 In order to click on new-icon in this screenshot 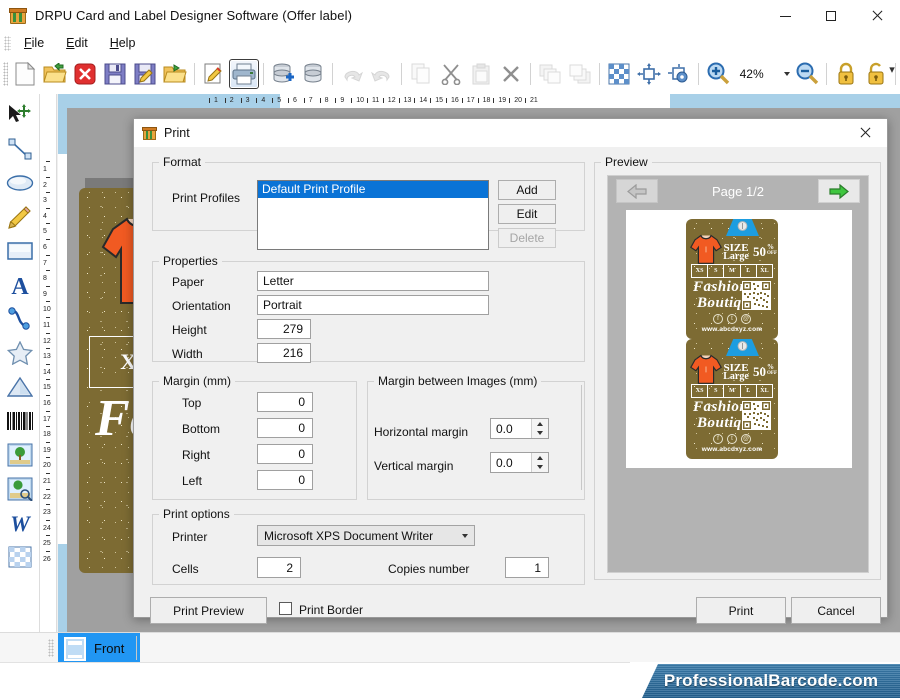, I will do `click(25, 74)`.